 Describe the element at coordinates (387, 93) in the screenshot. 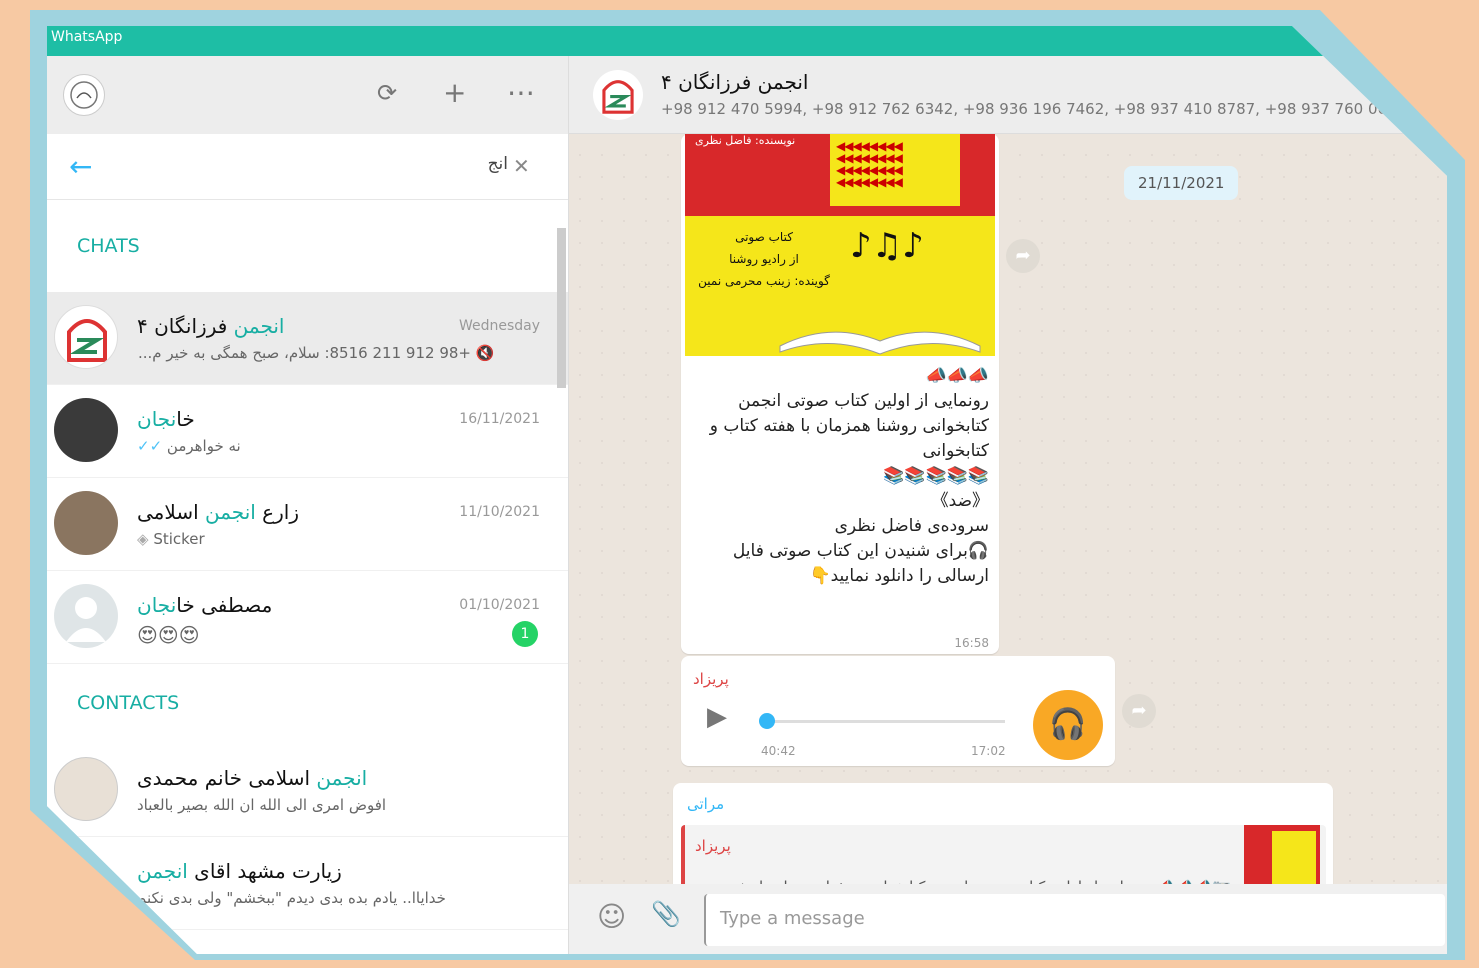

I see `status-icon: ⟳` at that location.